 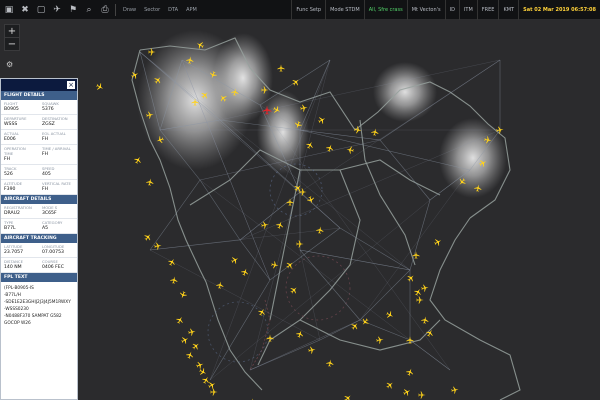 I want to click on close-icon: ×, so click(x=71, y=85).